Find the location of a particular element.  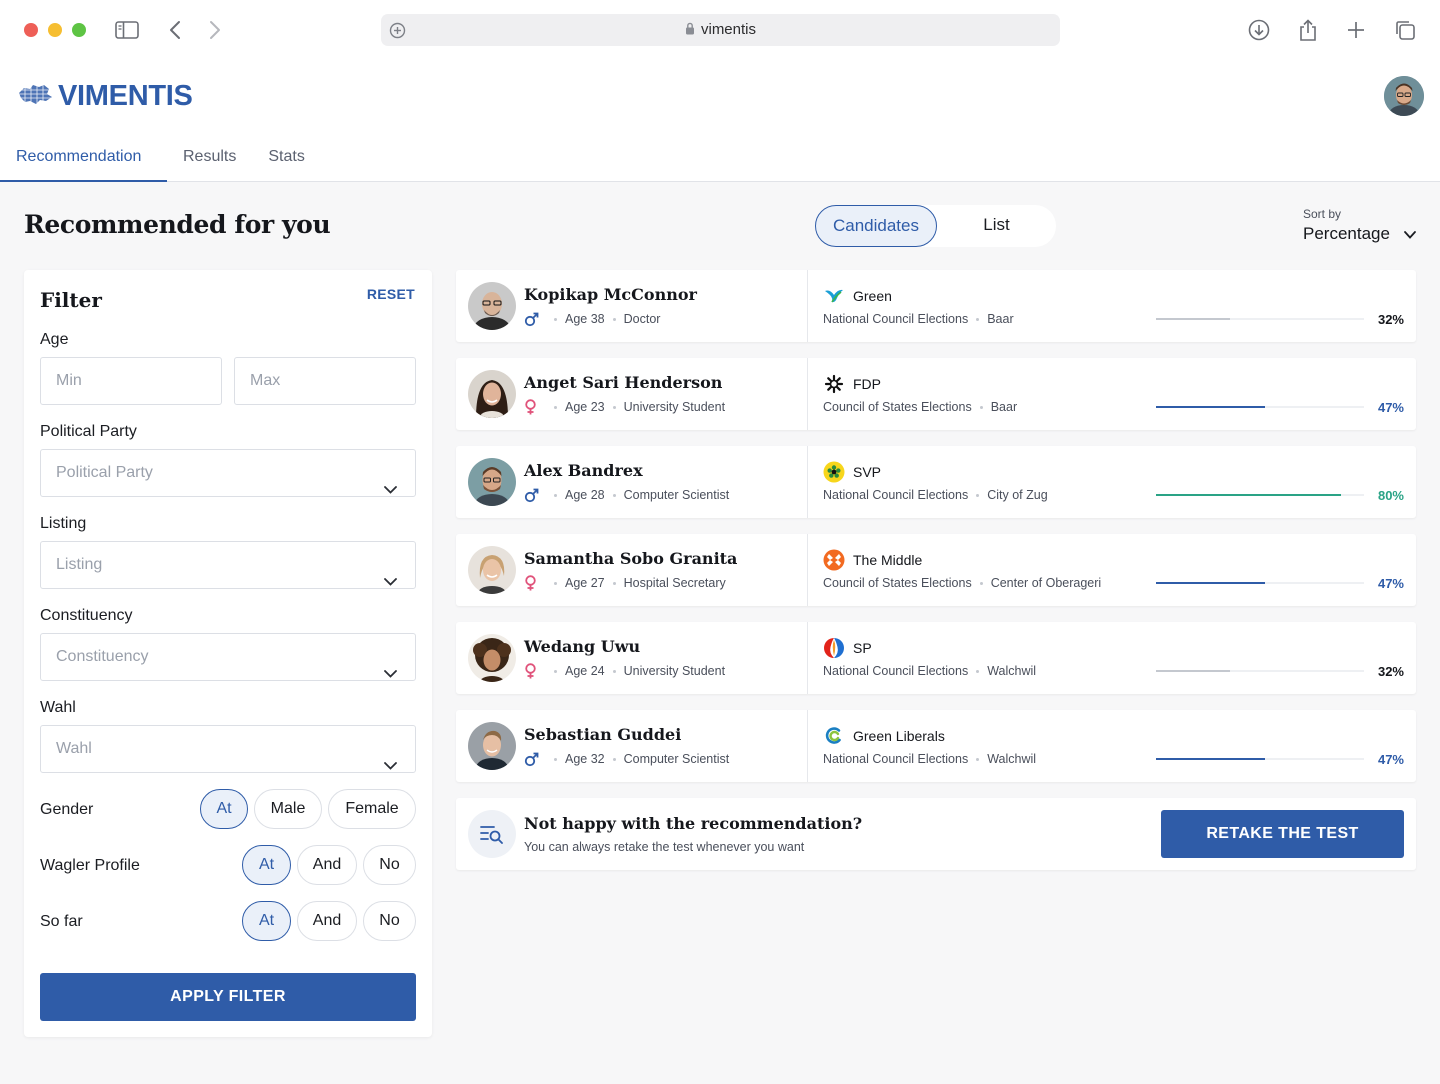

close-window-button is located at coordinates (31, 30).